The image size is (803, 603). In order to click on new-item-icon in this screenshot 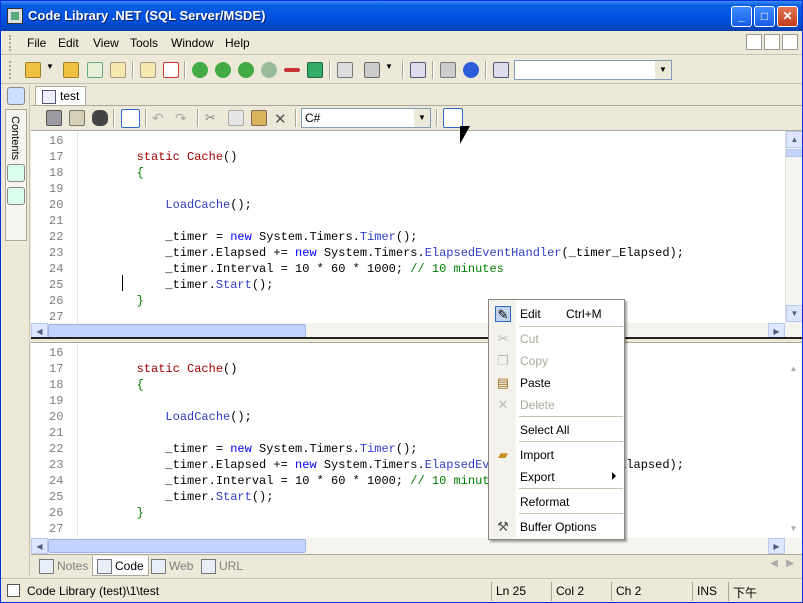, I will do `click(148, 70)`.